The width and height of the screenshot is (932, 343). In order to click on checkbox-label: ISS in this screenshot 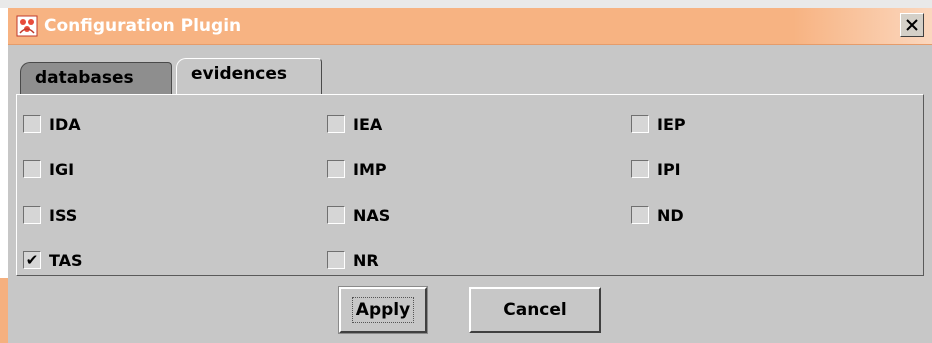, I will do `click(63, 215)`.